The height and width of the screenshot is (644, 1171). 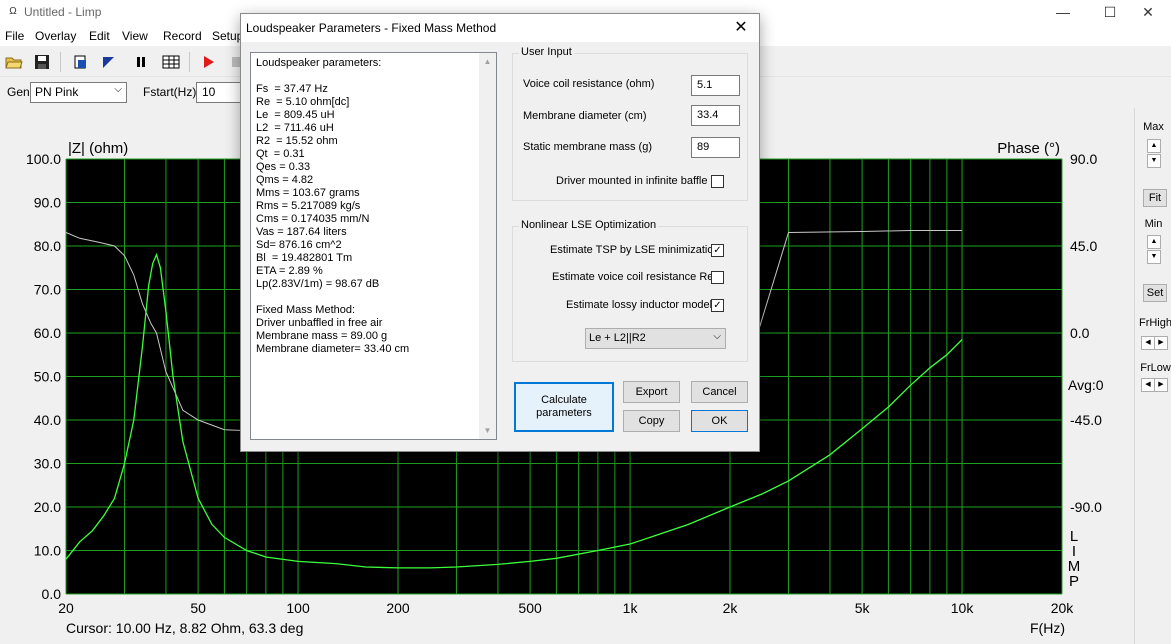 What do you see at coordinates (227, 36) in the screenshot?
I see `menu-setup: Setup` at bounding box center [227, 36].